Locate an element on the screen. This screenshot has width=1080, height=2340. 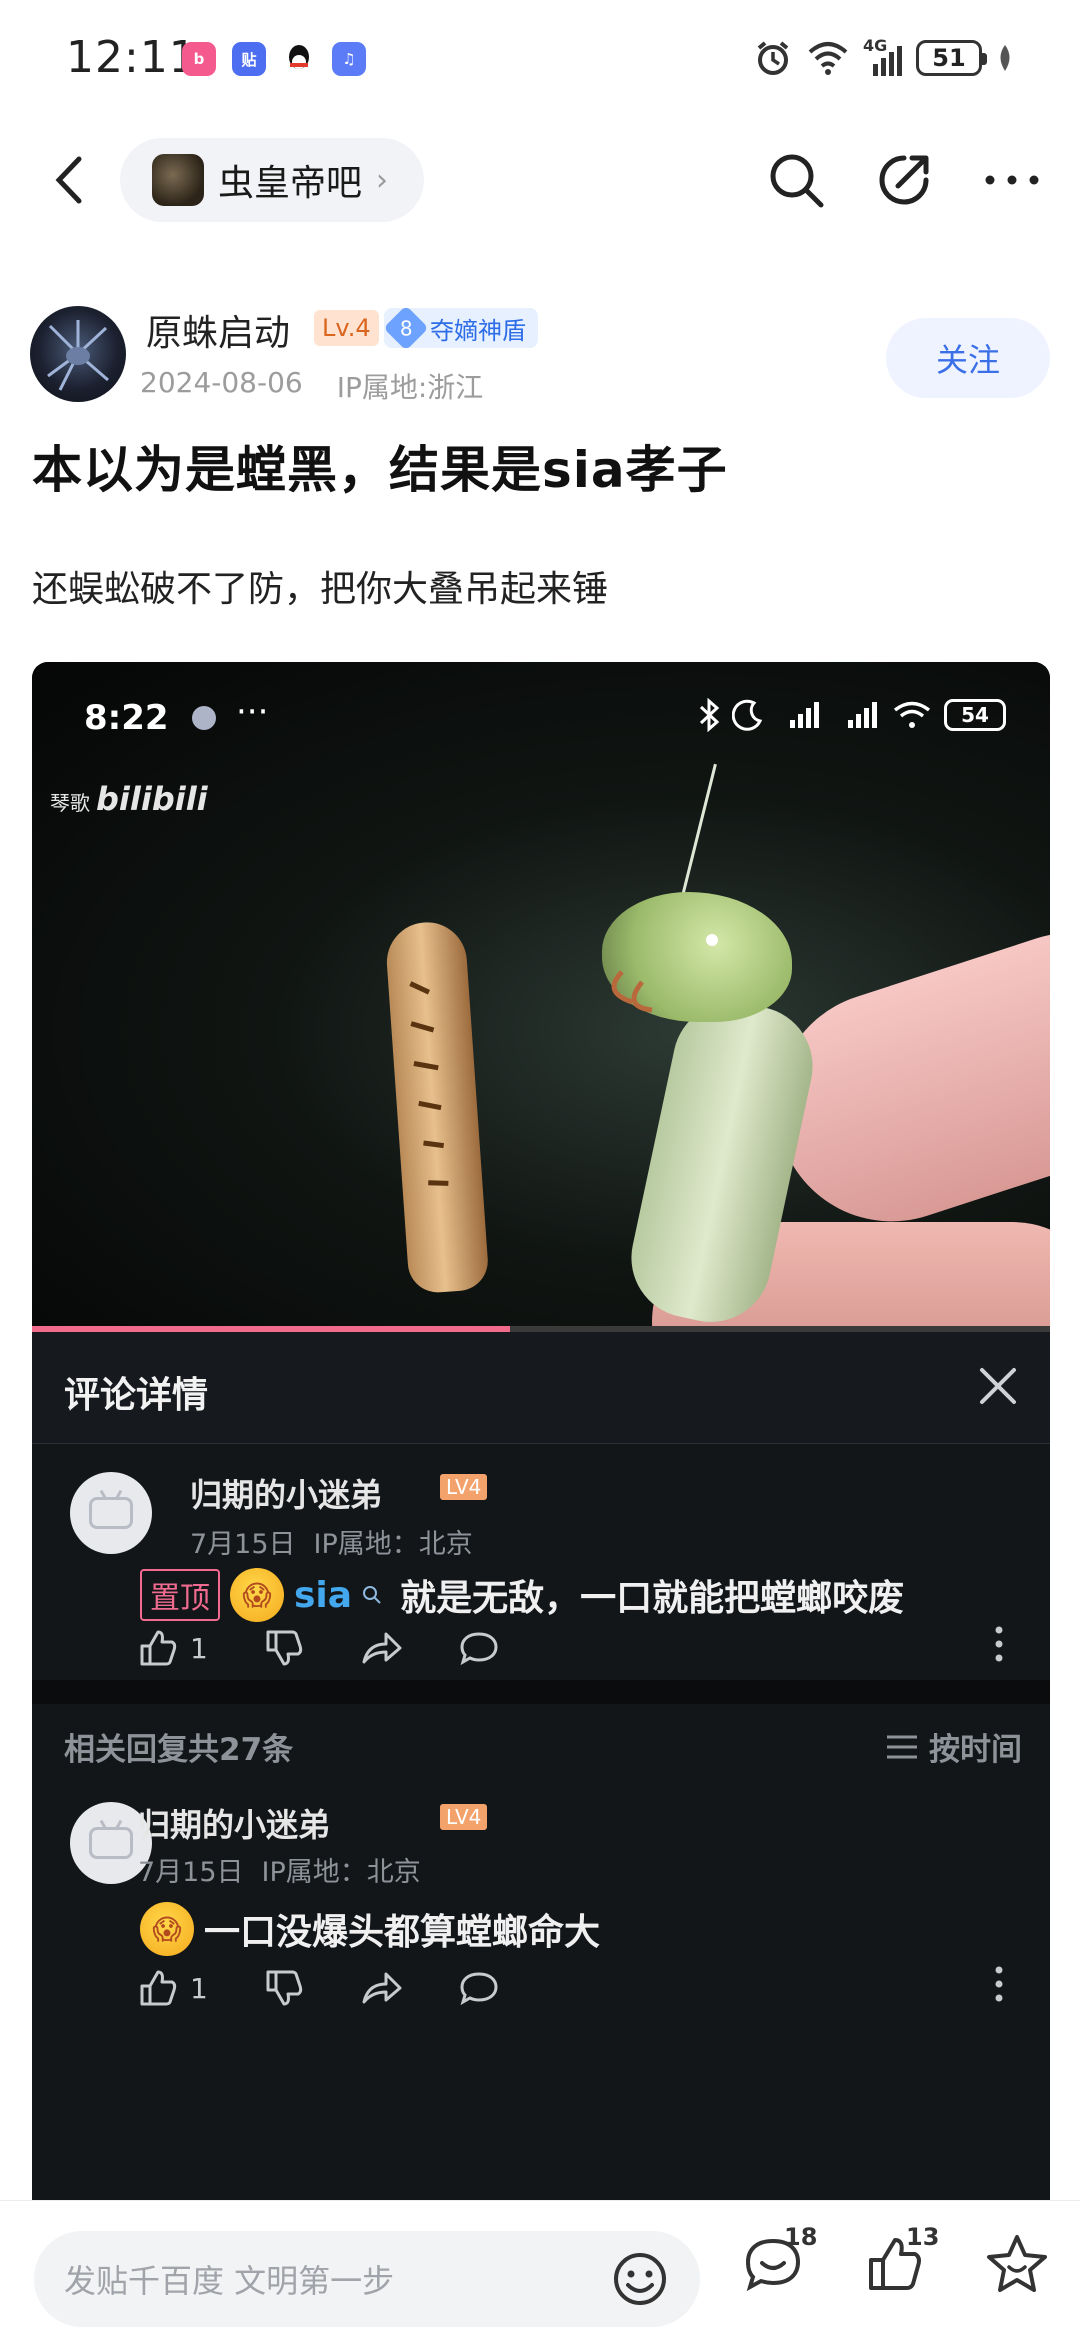
top-navigation: 虫皇帝吧 › is located at coordinates (540, 180).